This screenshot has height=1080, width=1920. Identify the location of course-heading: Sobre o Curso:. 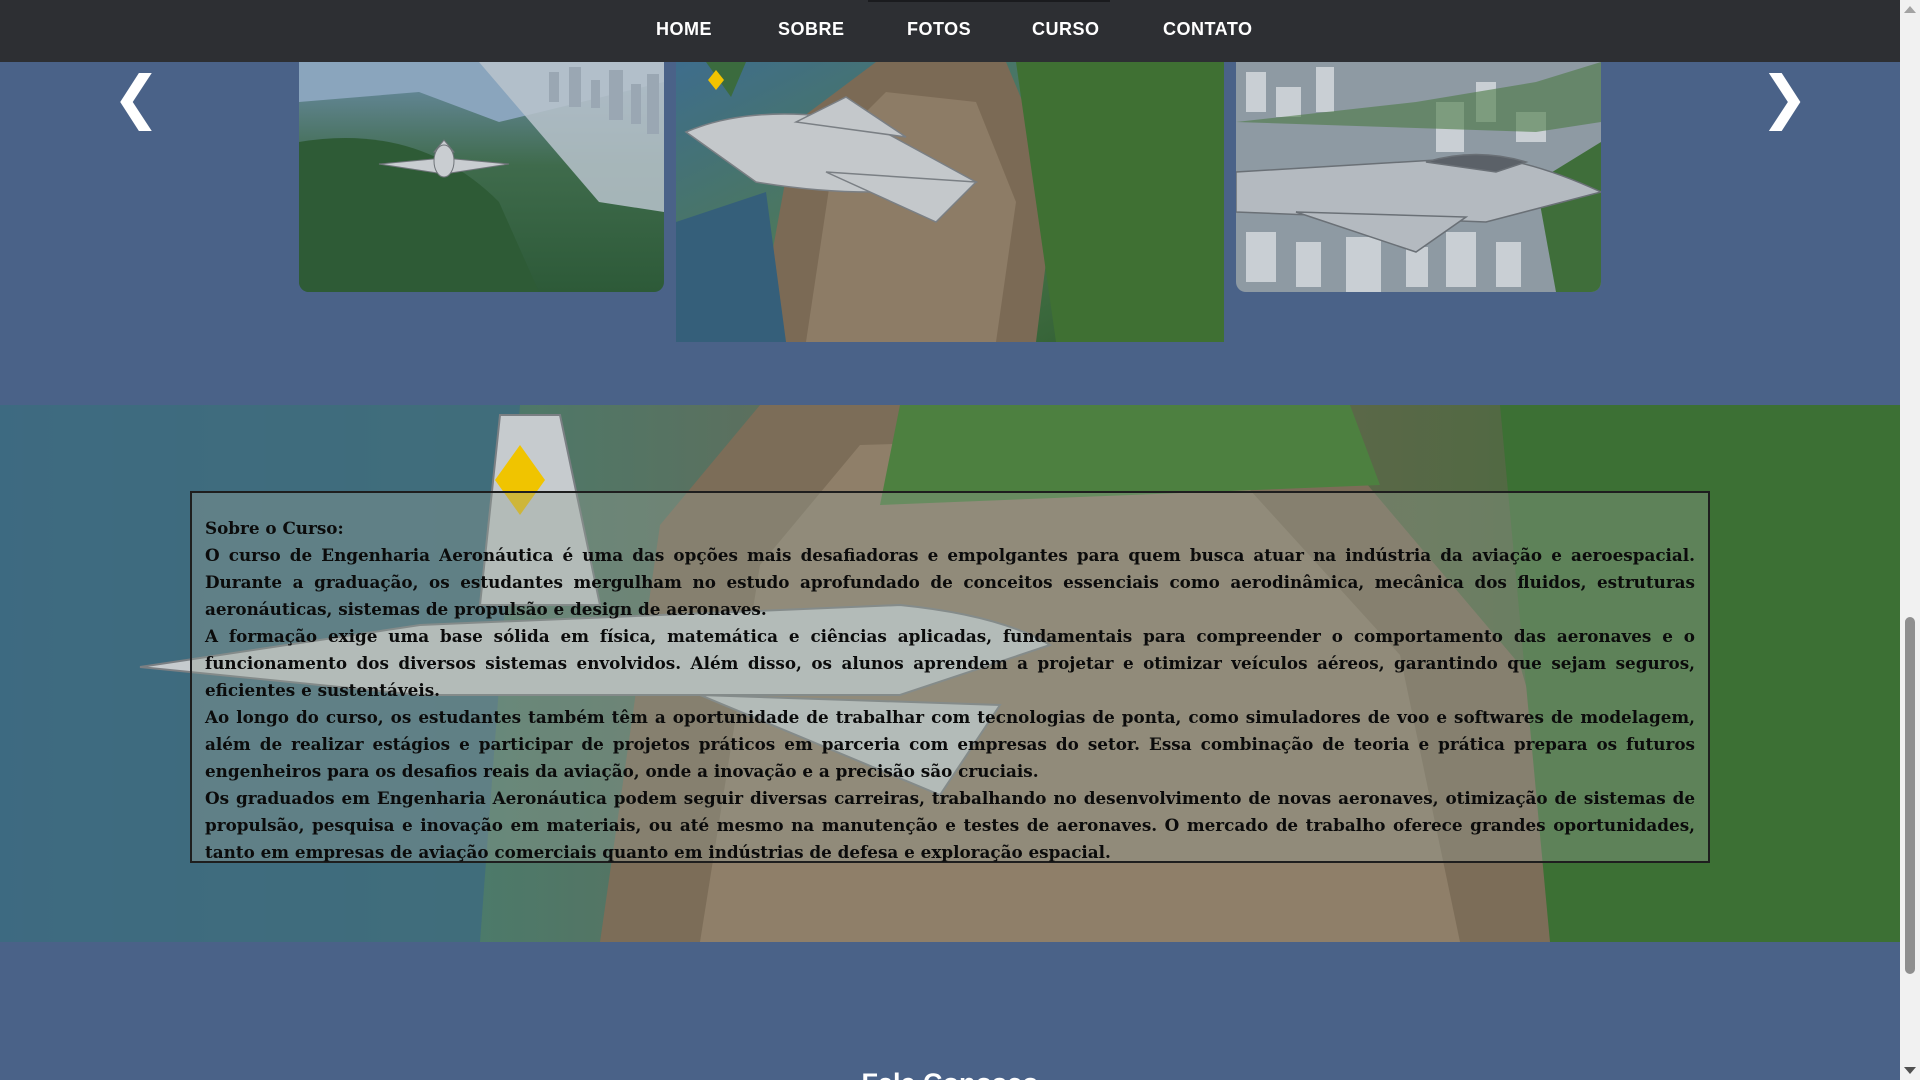
(274, 528).